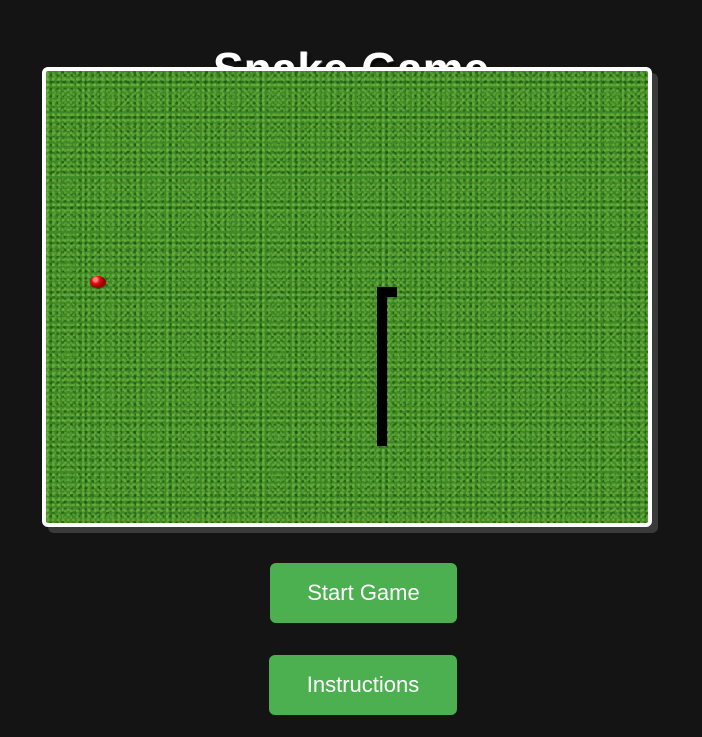  I want to click on start-game-button: Start Game, so click(363, 593).